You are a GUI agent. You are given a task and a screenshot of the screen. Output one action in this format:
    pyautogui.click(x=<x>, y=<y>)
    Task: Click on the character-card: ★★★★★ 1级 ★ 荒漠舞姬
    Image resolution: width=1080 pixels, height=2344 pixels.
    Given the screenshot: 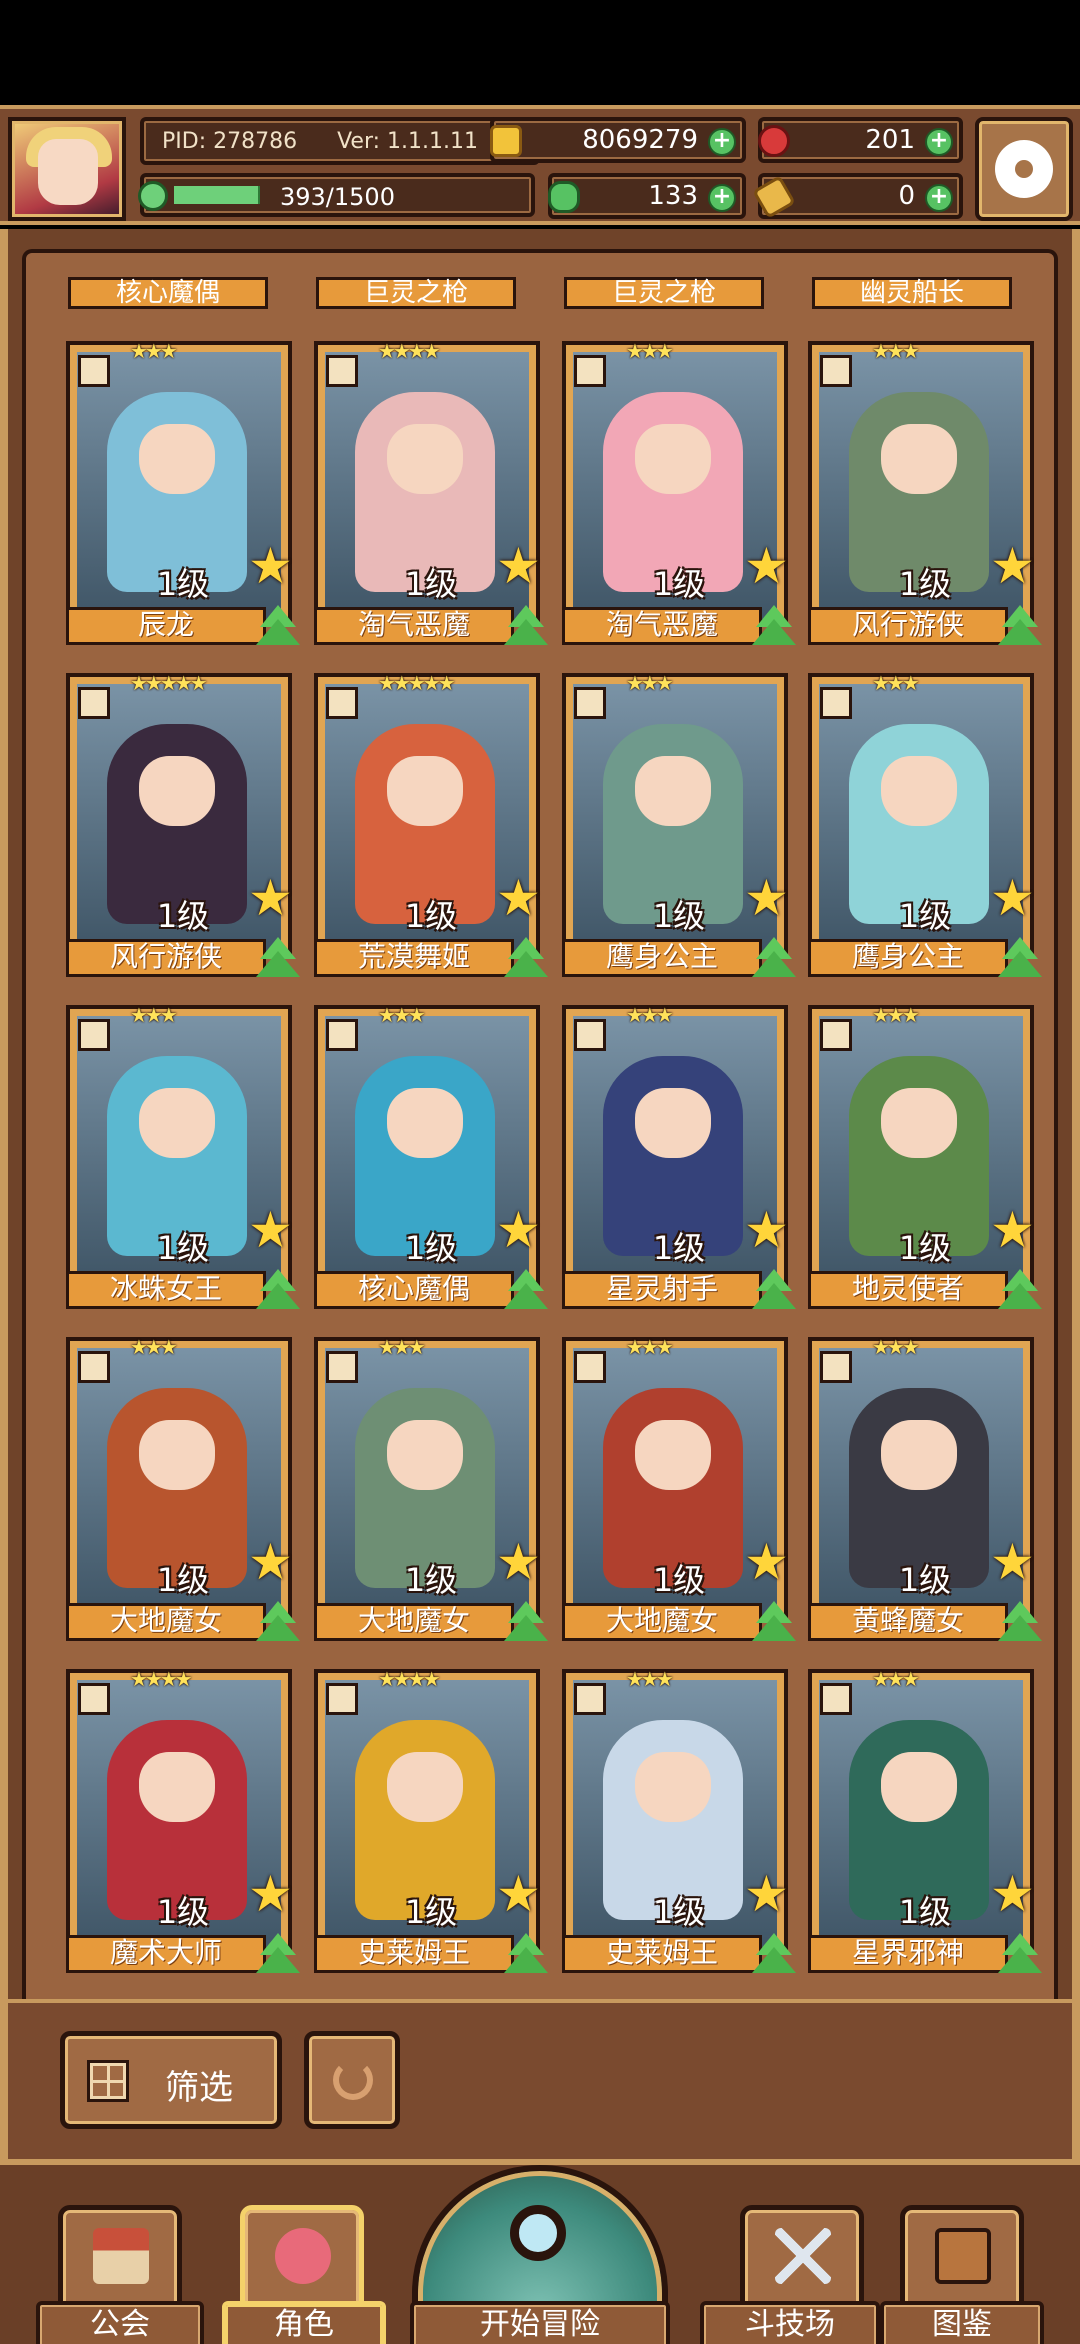 What is the action you would take?
    pyautogui.click(x=431, y=824)
    